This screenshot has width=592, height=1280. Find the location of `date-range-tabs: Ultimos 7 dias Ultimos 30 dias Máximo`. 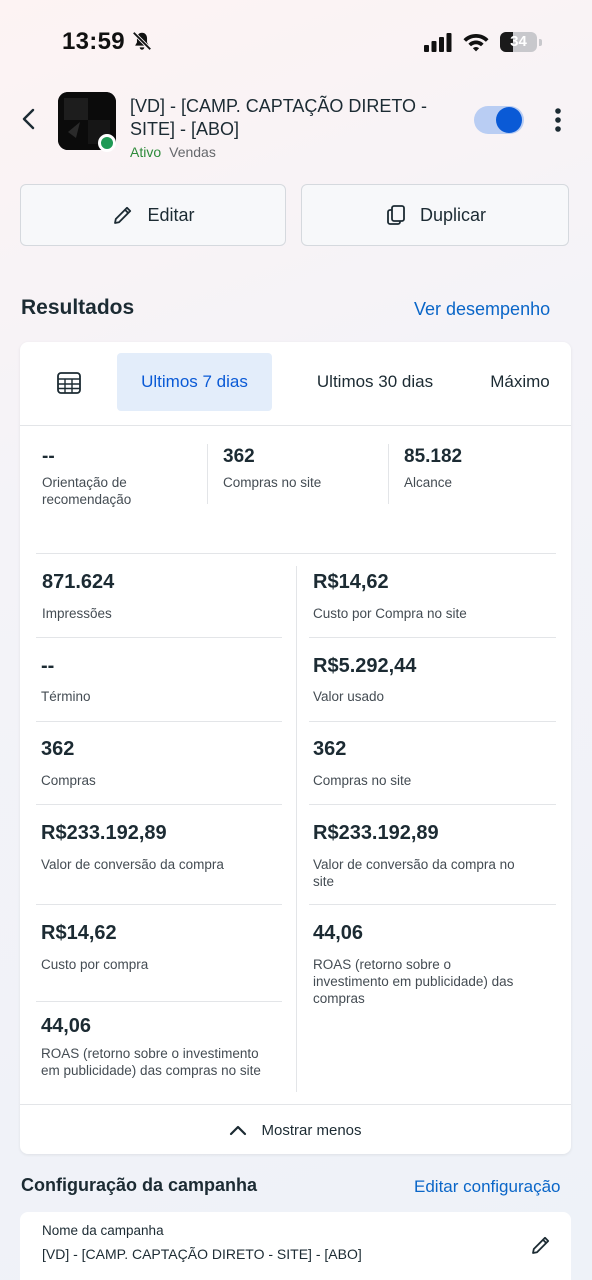

date-range-tabs: Ultimos 7 dias Ultimos 30 dias Máximo is located at coordinates (295, 384).